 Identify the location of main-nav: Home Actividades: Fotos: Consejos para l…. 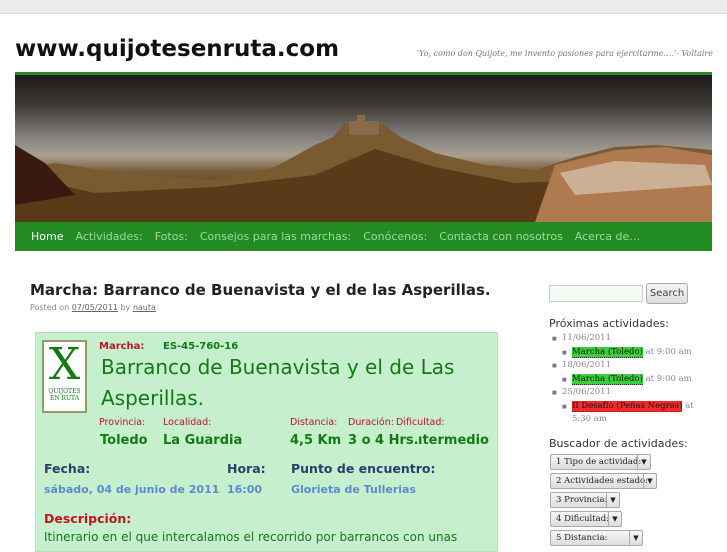
(363, 236).